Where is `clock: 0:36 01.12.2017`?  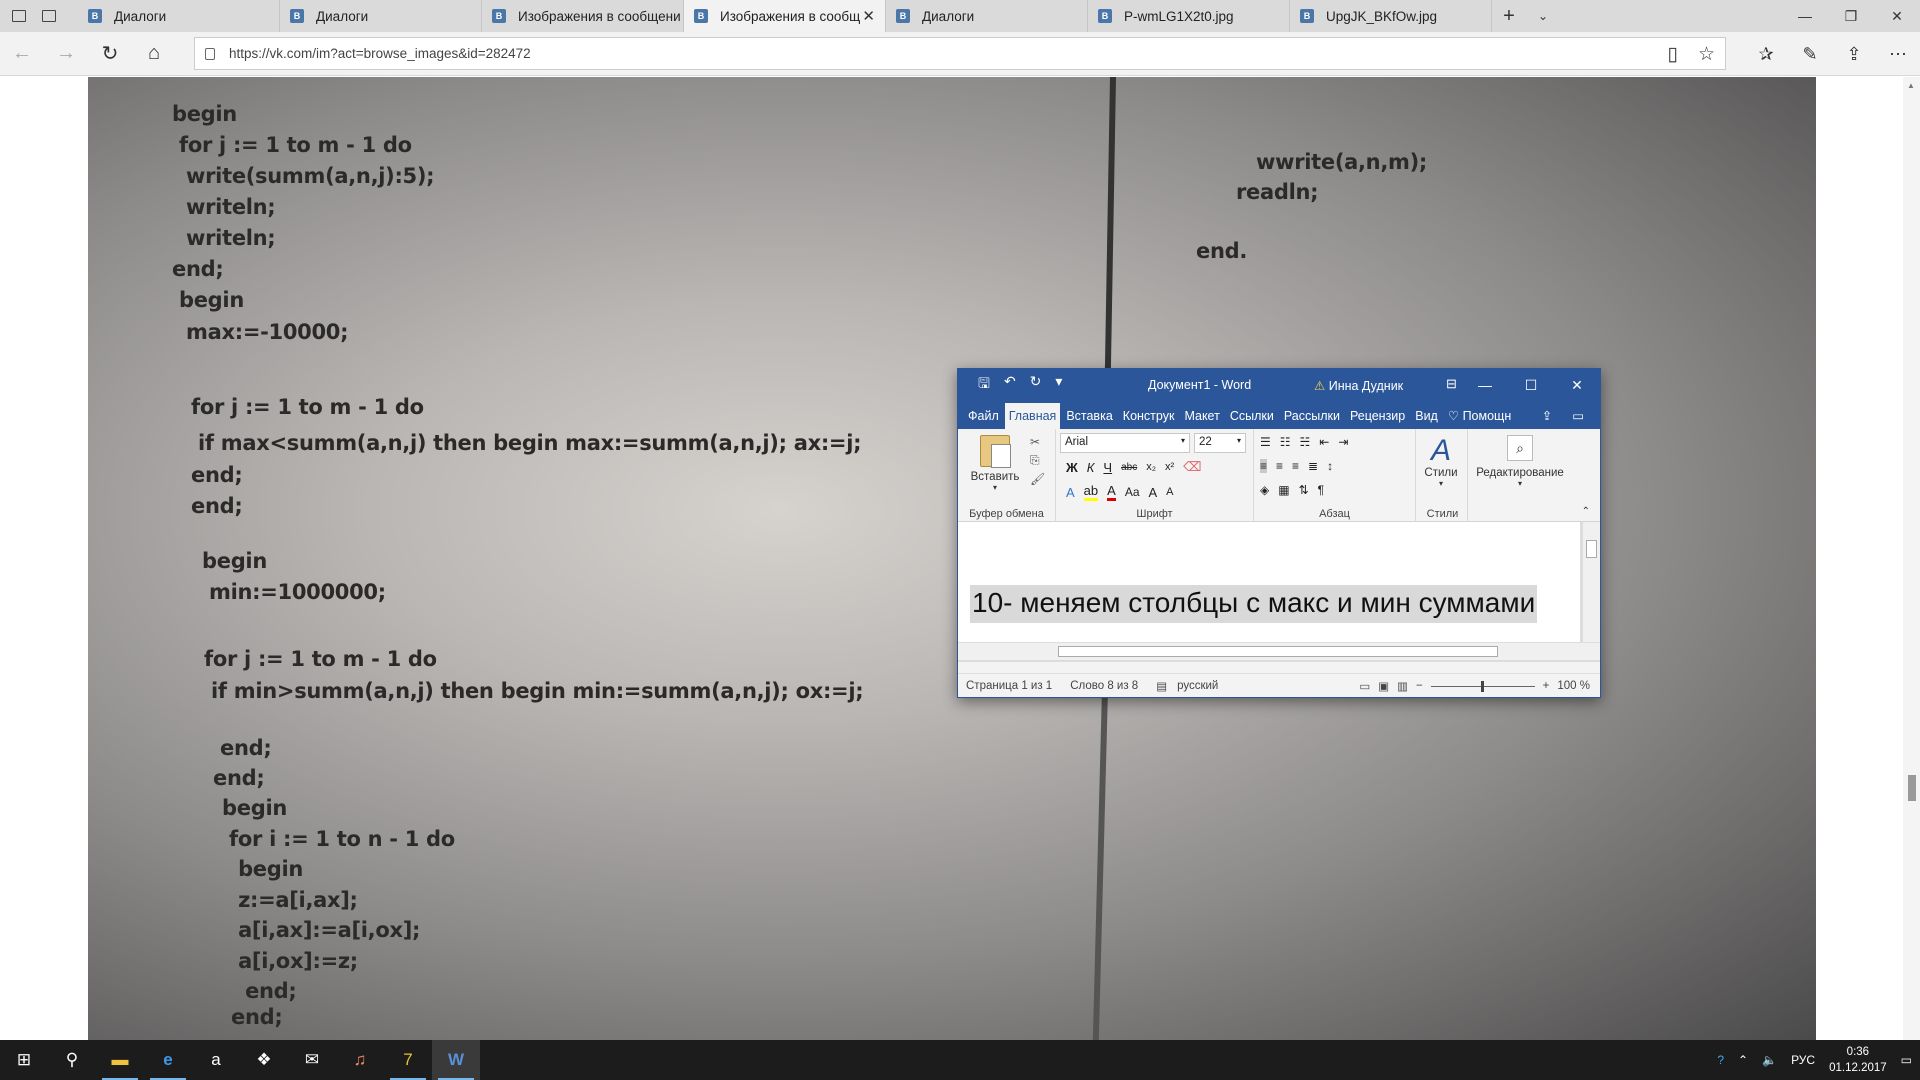 clock: 0:36 01.12.2017 is located at coordinates (1858, 1060).